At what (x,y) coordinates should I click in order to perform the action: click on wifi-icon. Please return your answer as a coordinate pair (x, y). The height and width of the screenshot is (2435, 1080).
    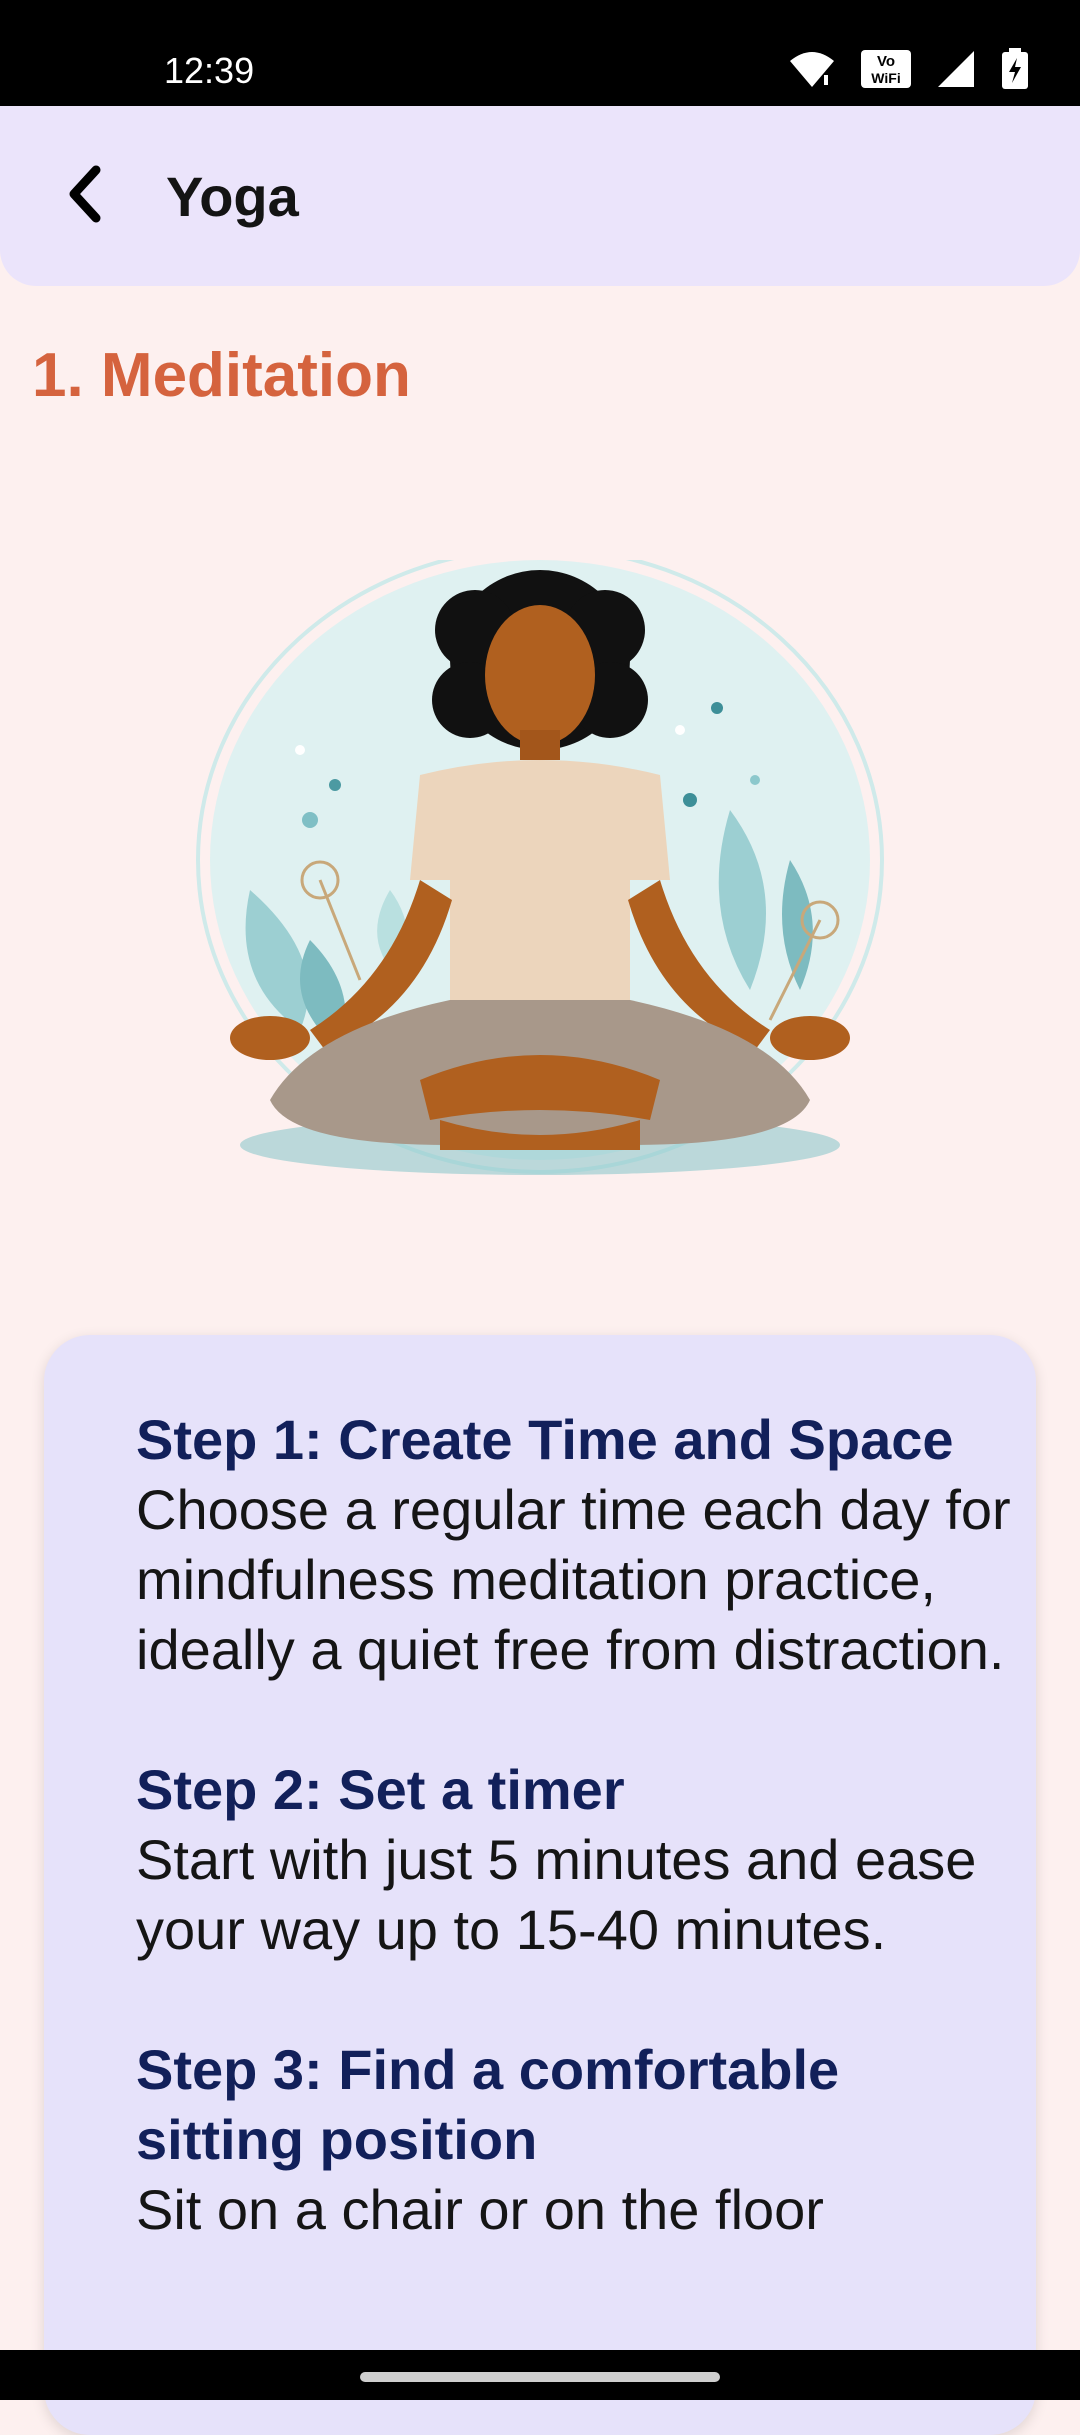
    Looking at the image, I should click on (812, 69).